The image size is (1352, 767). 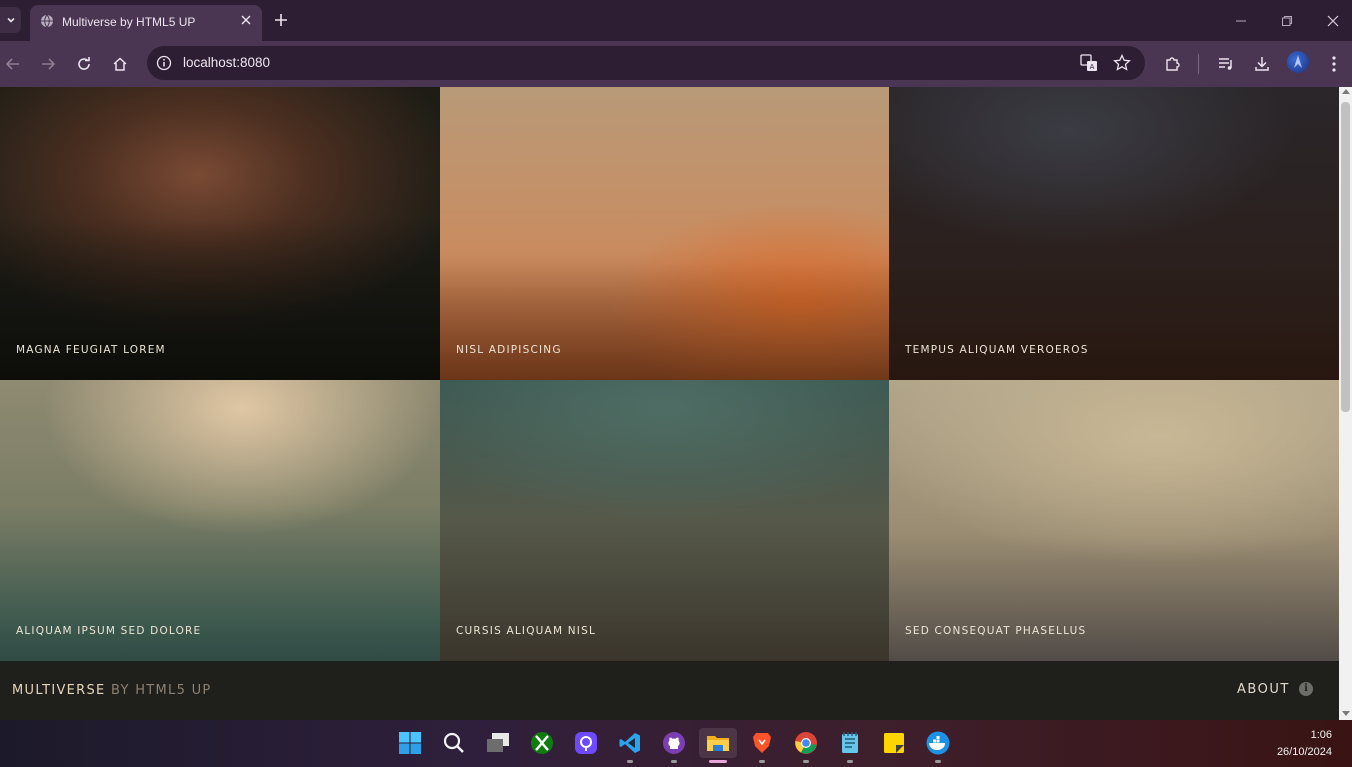 I want to click on svg-text: A, so click(x=1092, y=67).